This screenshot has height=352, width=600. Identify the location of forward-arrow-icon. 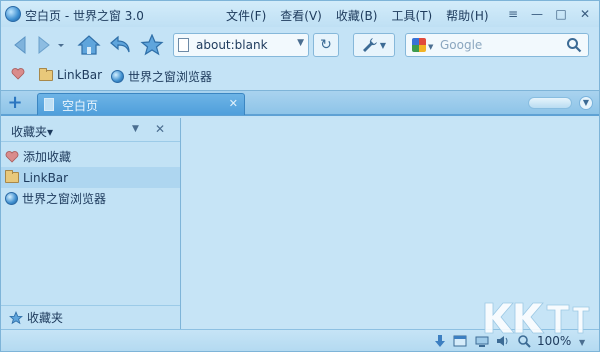
(44, 45).